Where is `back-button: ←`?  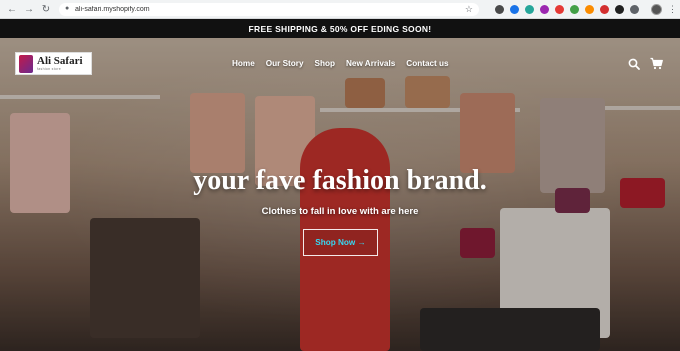 back-button: ← is located at coordinates (12, 9).